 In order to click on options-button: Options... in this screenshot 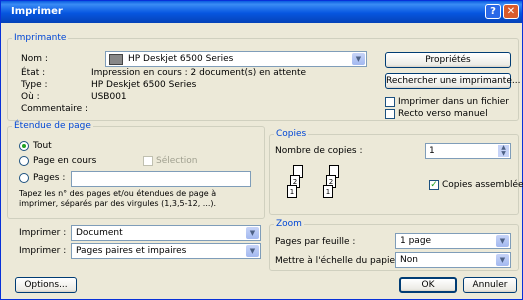, I will do `click(46, 285)`.